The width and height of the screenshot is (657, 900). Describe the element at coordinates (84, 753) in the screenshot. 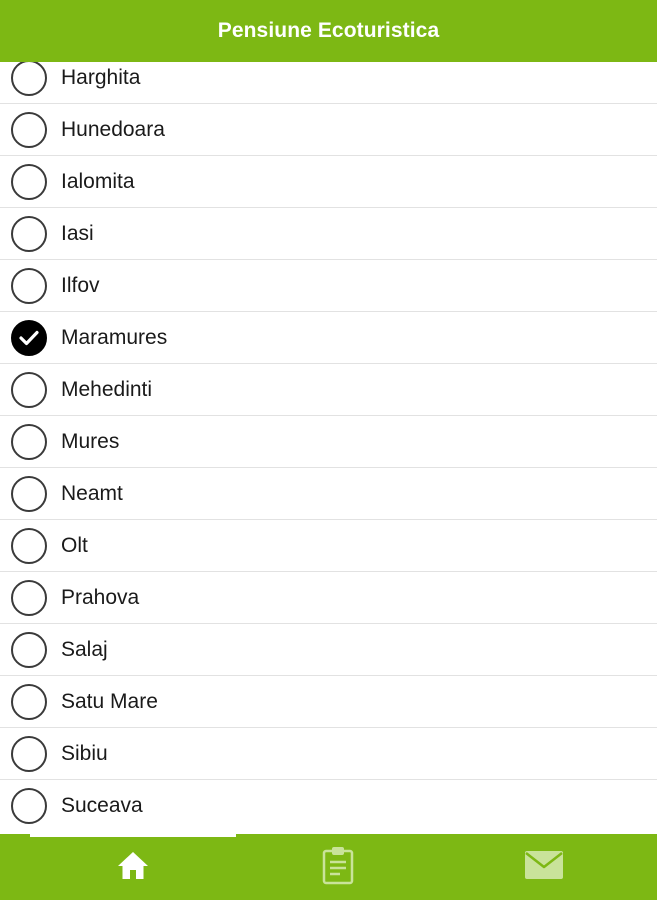

I see `list-item-label: Sibiu` at that location.